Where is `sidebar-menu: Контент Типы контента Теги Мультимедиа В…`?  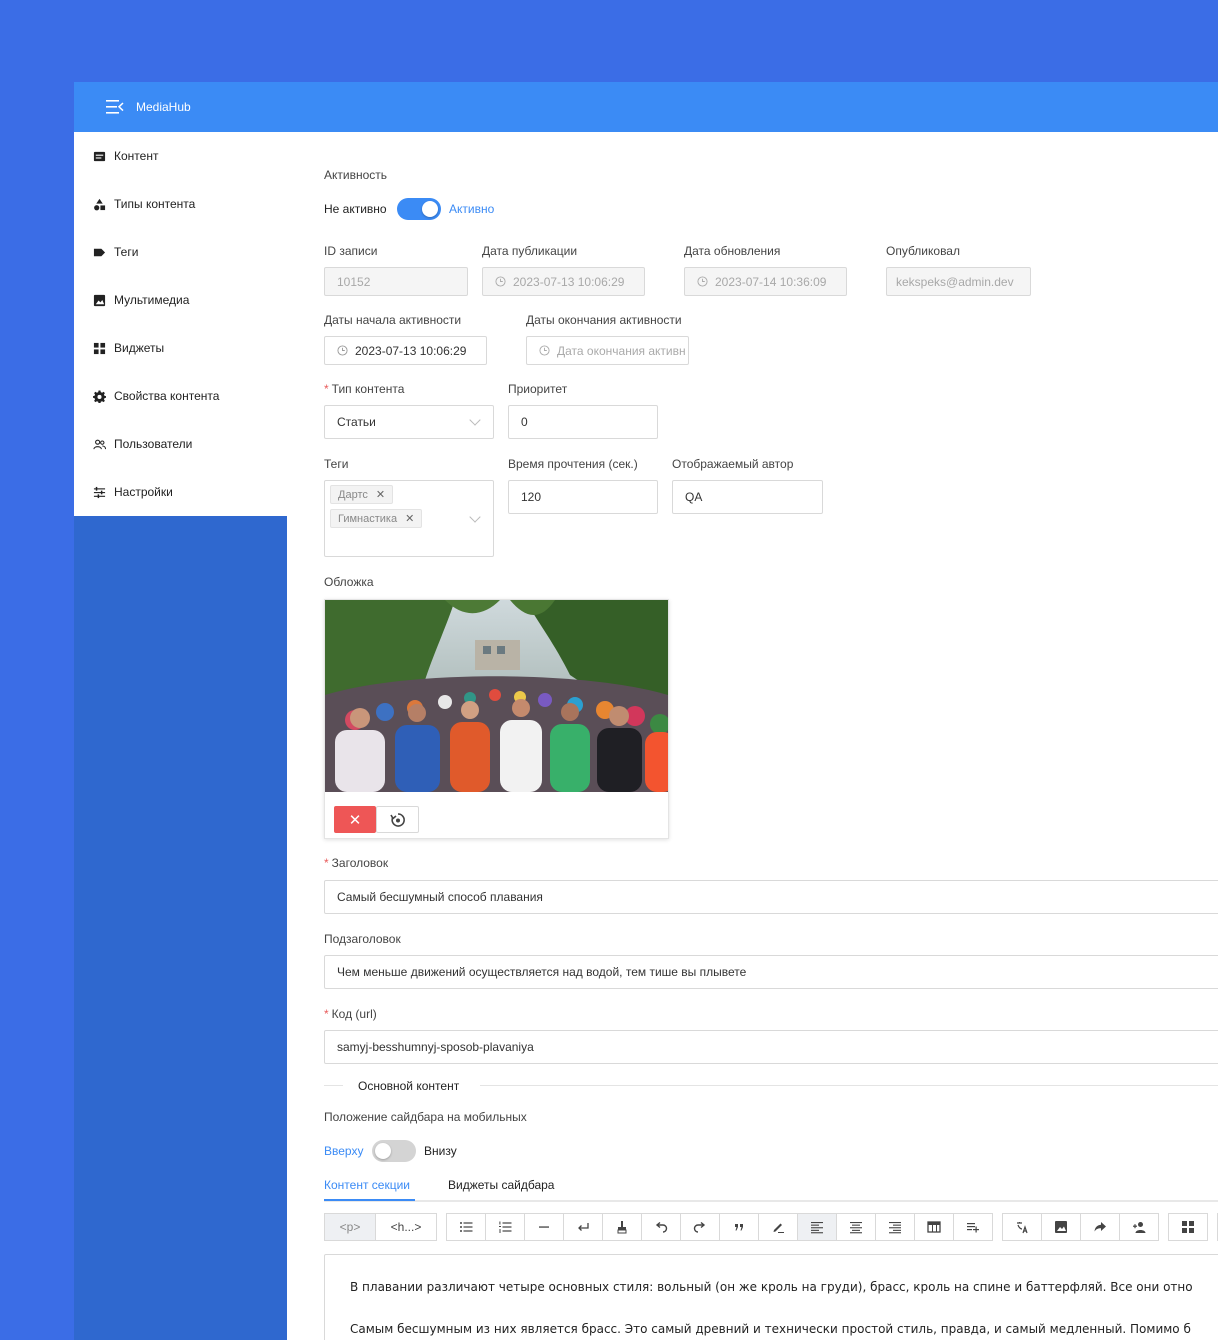 sidebar-menu: Контент Типы контента Теги Мультимедиа В… is located at coordinates (180, 324).